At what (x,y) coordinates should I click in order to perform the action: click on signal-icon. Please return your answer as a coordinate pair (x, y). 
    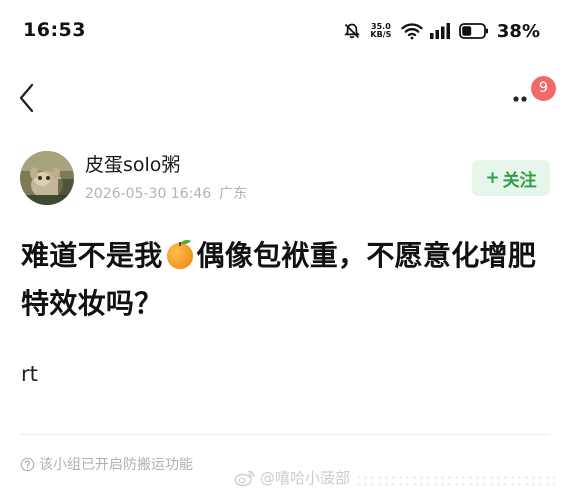
    Looking at the image, I should click on (441, 31).